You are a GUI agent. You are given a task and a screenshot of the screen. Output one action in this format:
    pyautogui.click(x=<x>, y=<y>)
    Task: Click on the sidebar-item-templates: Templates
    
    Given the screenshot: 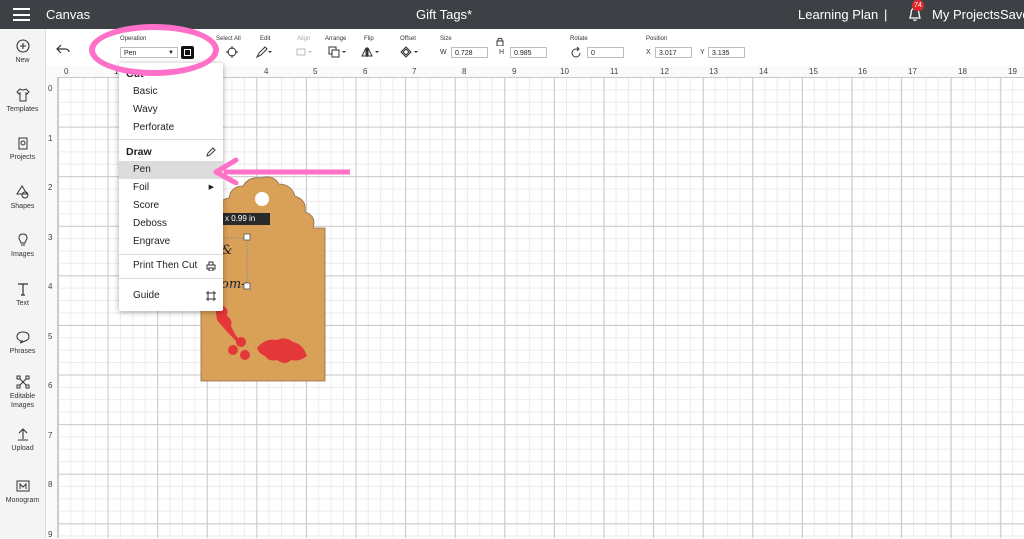 What is the action you would take?
    pyautogui.click(x=22, y=101)
    